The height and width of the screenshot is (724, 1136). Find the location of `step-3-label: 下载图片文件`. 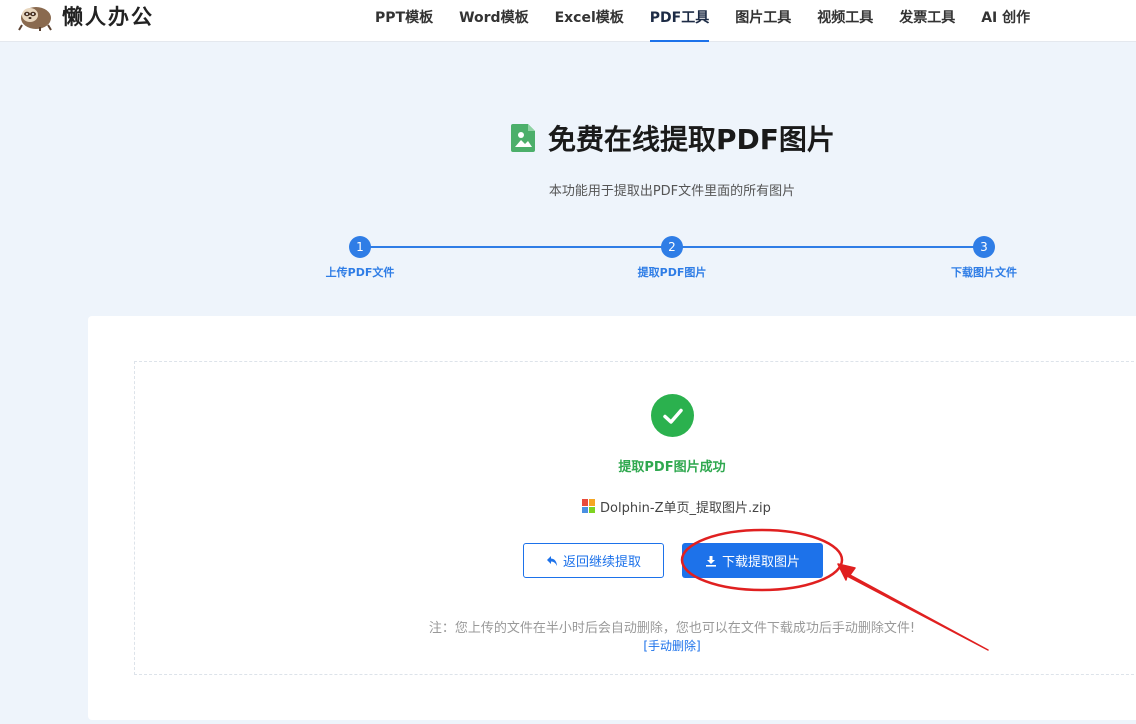

step-3-label: 下载图片文件 is located at coordinates (984, 272).